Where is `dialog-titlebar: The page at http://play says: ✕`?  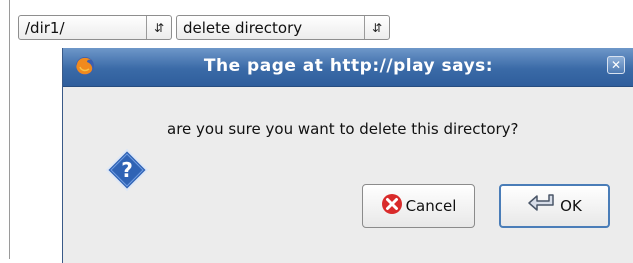 dialog-titlebar: The page at http://play says: ✕ is located at coordinates (348, 67).